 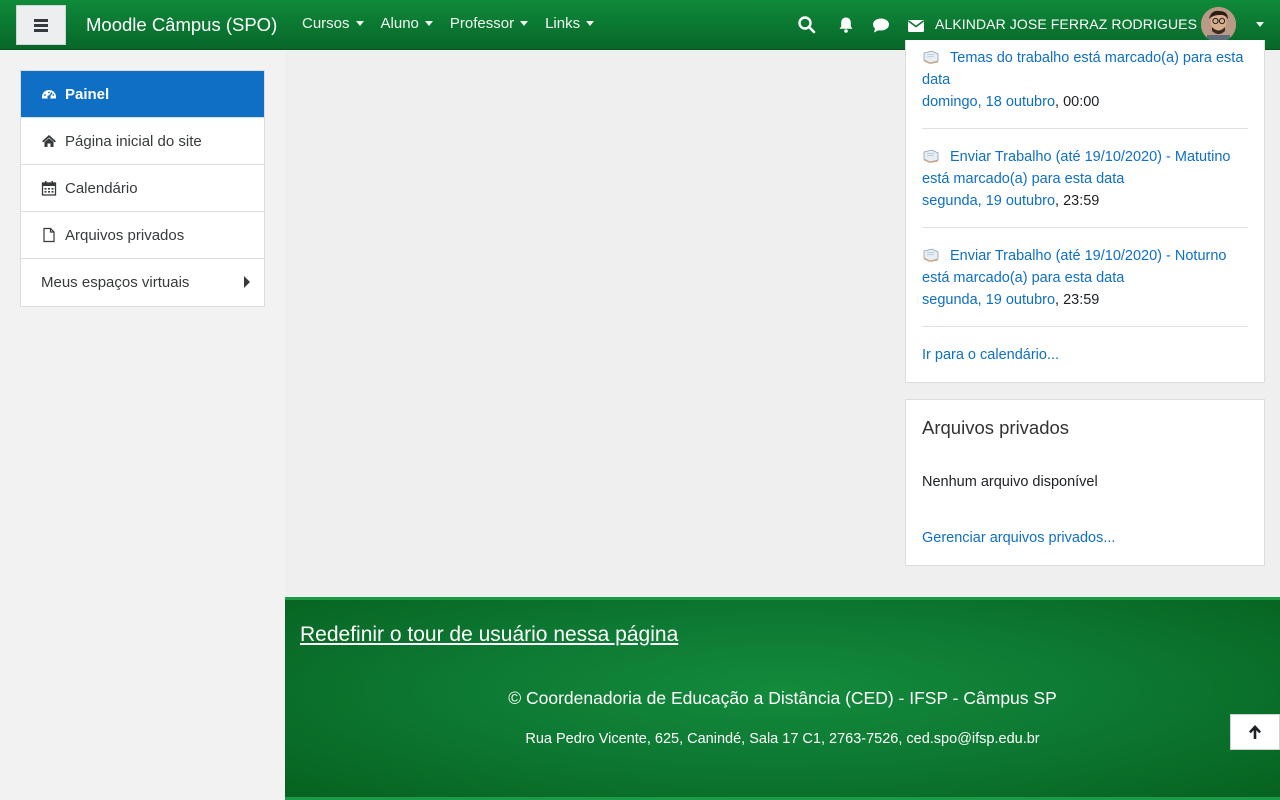 What do you see at coordinates (399, 23) in the screenshot?
I see `menu-label: Aluno` at bounding box center [399, 23].